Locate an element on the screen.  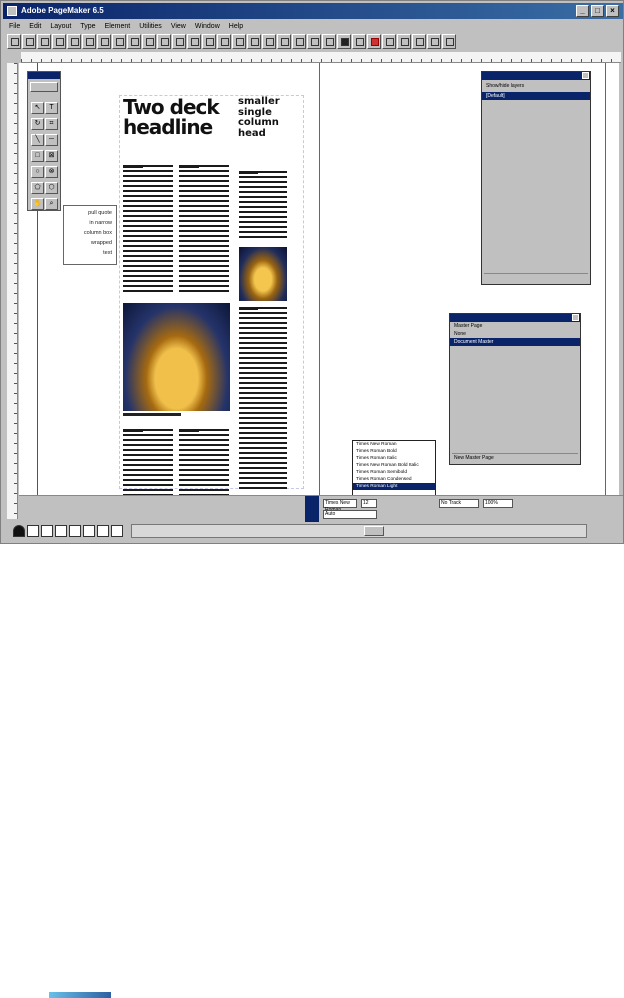
line-tool-icon: ╲ is located at coordinates (37, 140).